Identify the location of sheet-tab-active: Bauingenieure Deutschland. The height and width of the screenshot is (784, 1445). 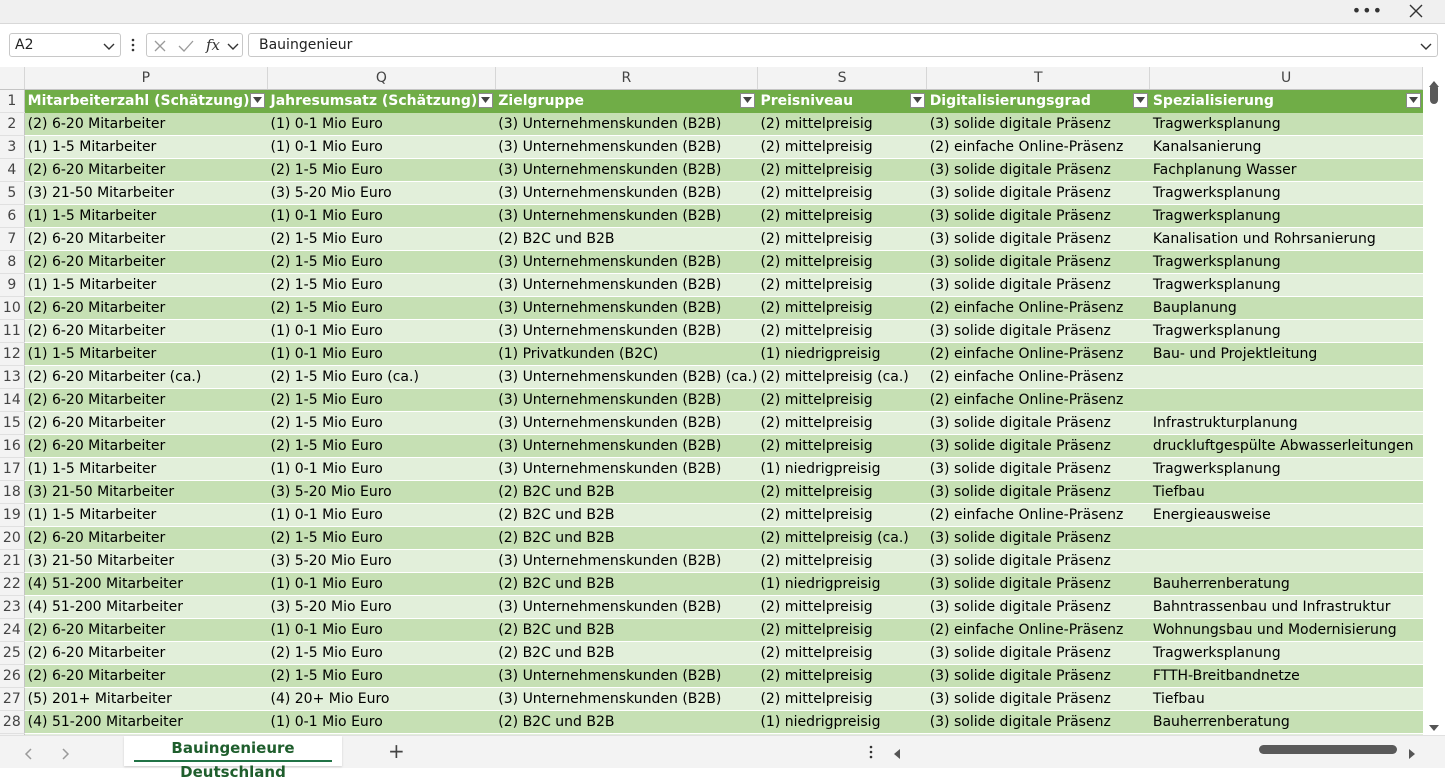
(233, 758).